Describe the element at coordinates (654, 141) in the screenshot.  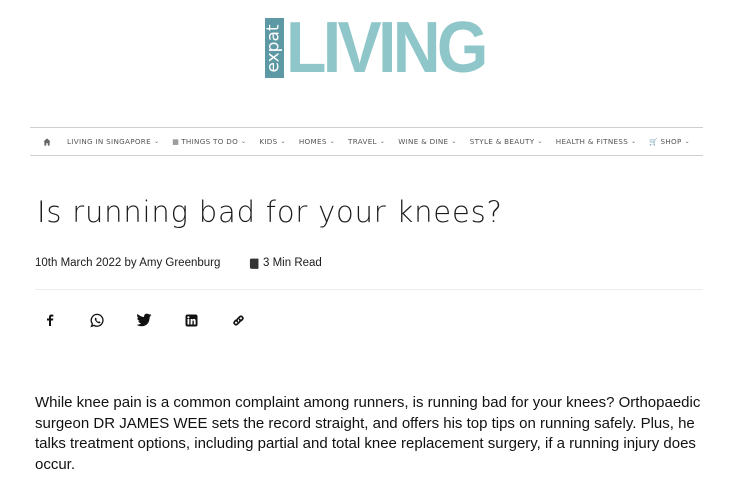
I see `cart-icon: 🛒` at that location.